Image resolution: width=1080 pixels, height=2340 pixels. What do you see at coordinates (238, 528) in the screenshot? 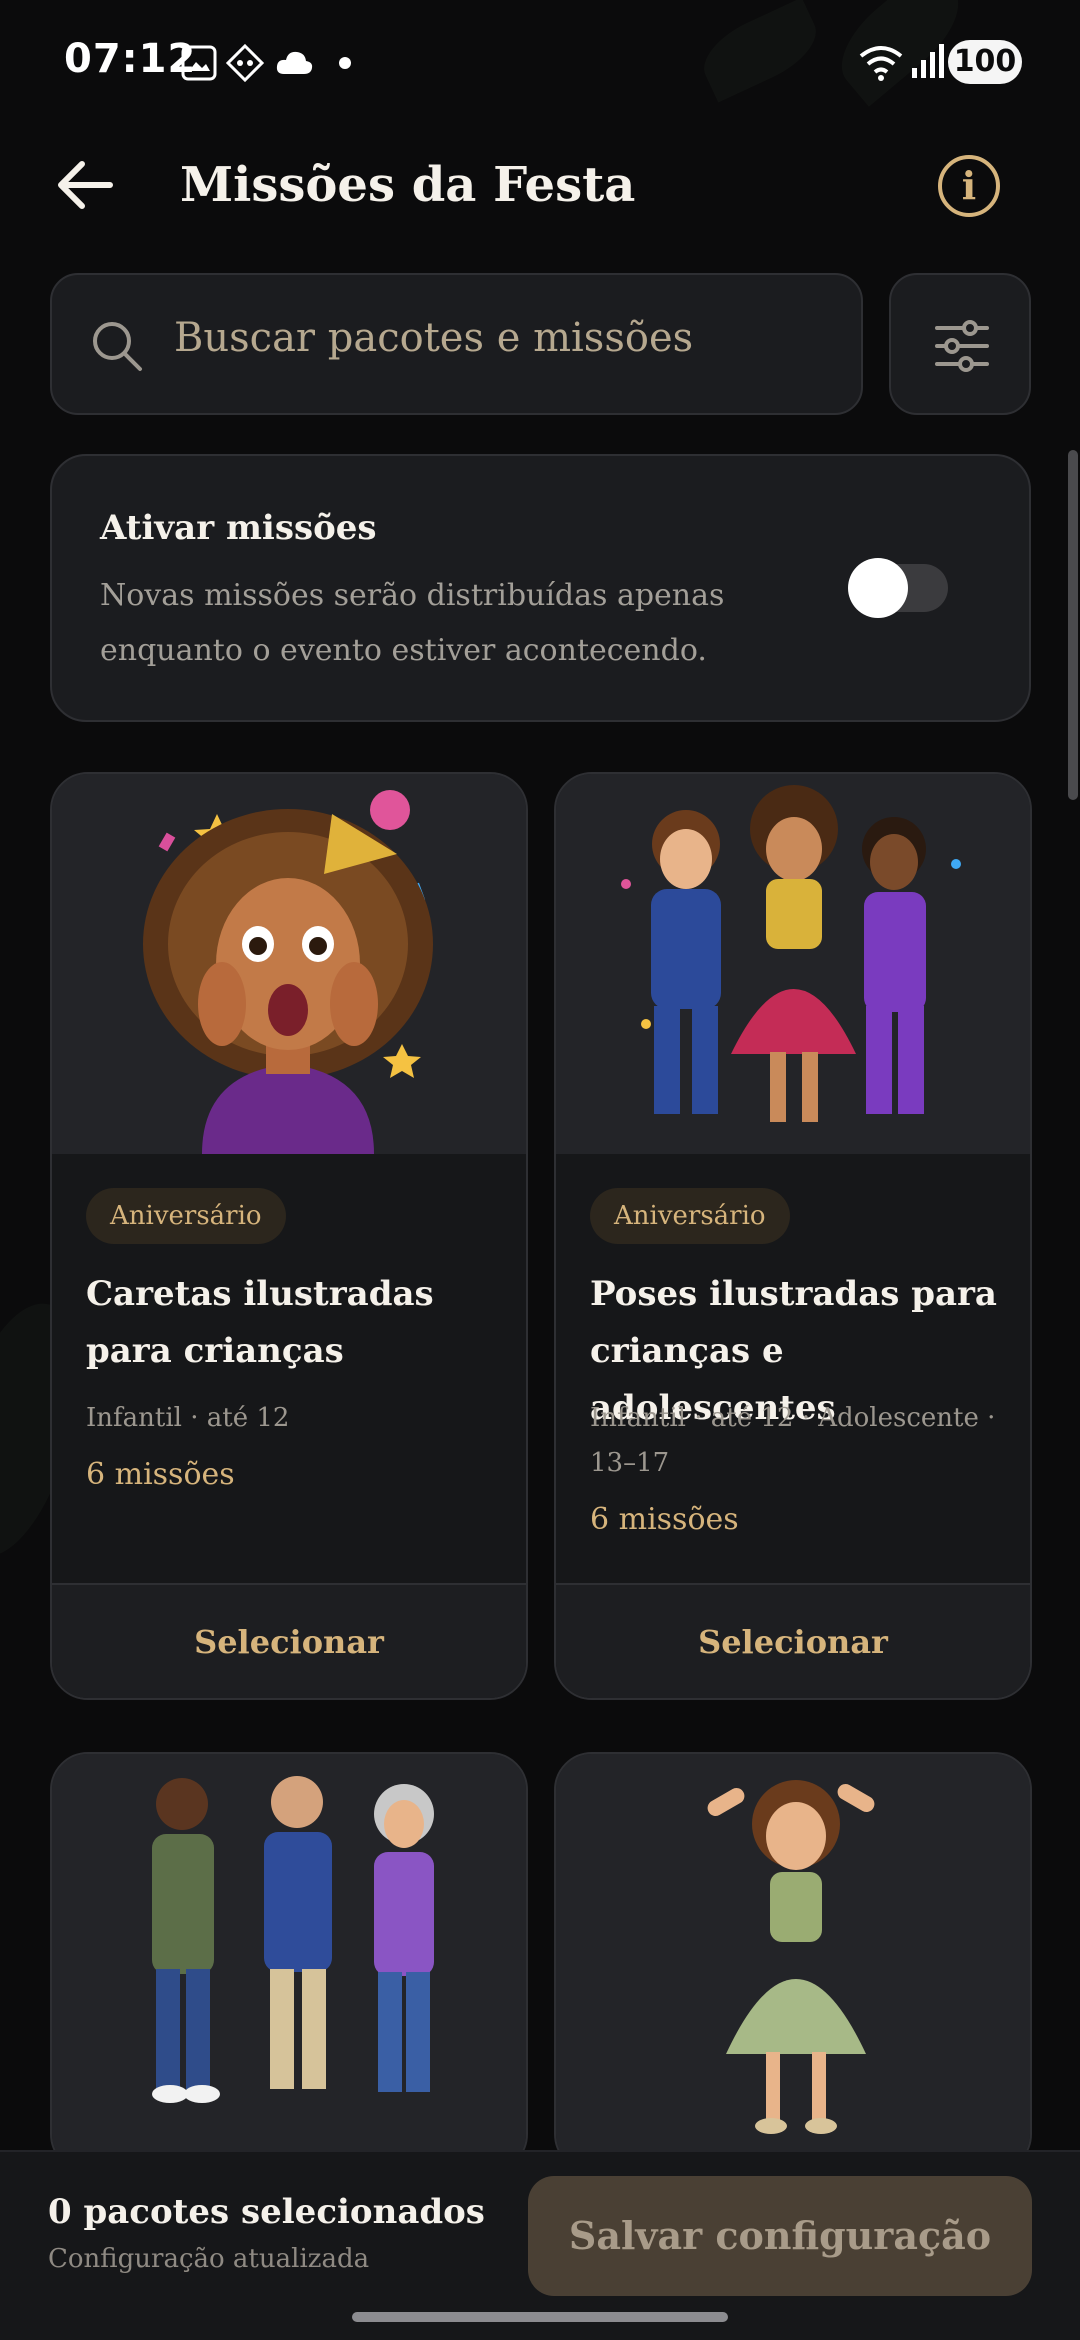
I see `toggle-title: Ativar missões` at bounding box center [238, 528].